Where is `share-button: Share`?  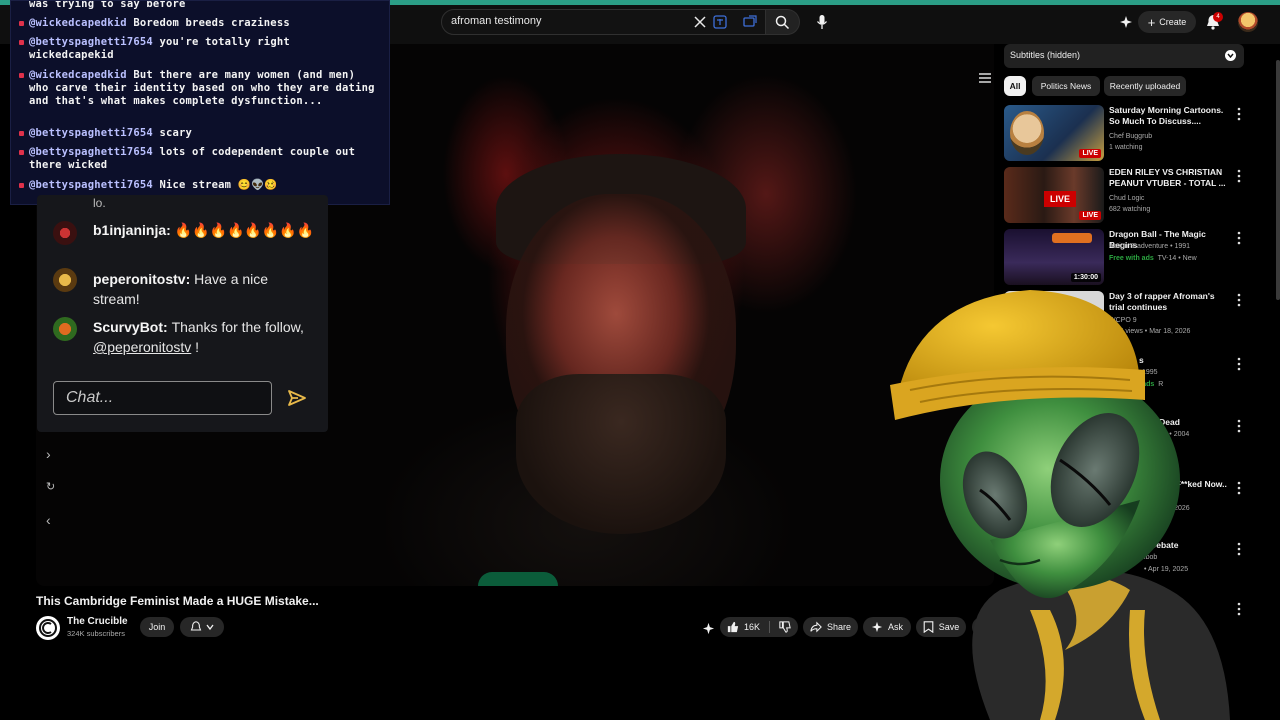 share-button: Share is located at coordinates (830, 627).